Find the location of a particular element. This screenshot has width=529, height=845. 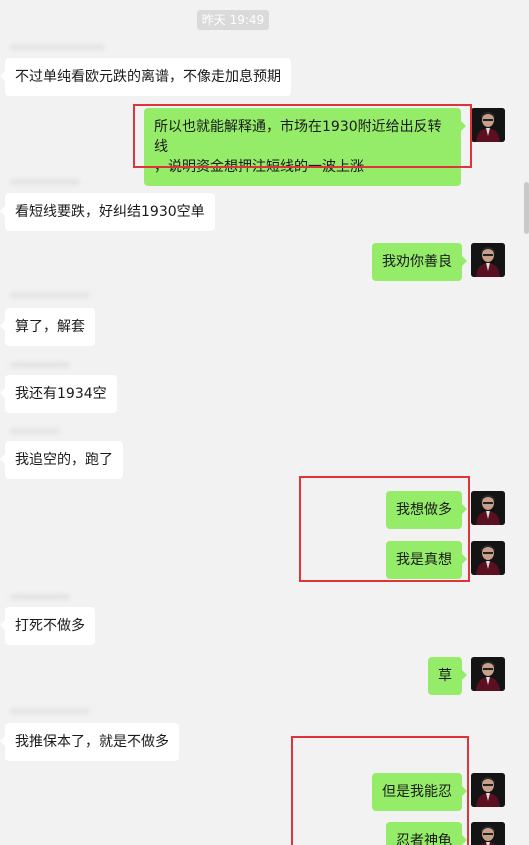

scrollbar is located at coordinates (526, 422).